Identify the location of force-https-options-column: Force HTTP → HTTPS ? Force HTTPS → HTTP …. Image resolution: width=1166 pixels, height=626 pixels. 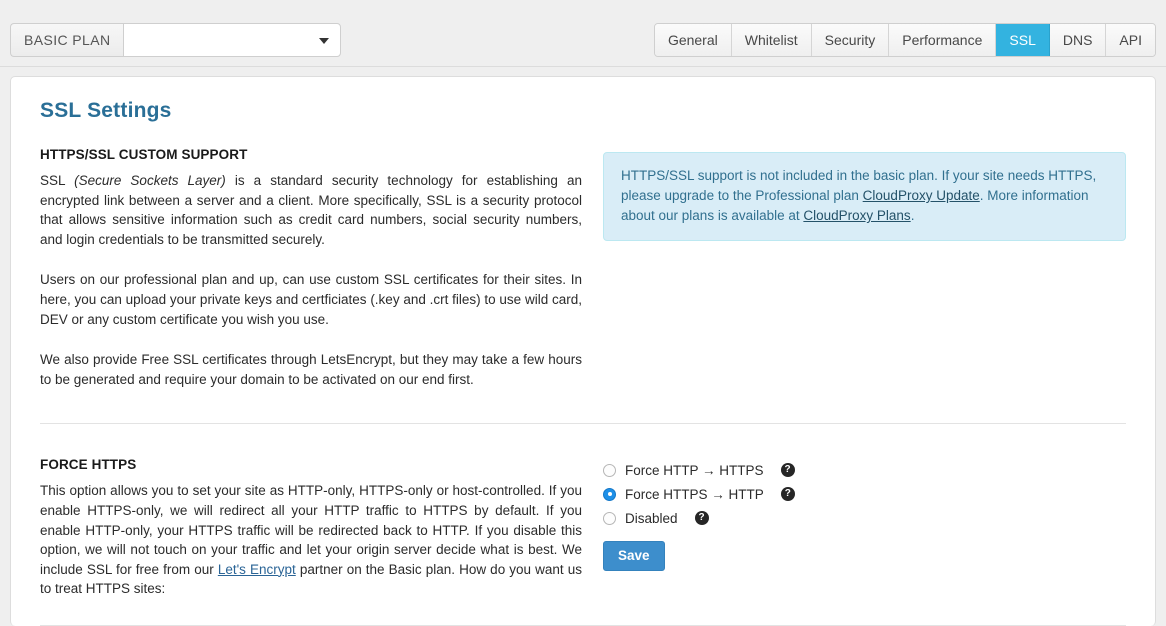
(854, 514).